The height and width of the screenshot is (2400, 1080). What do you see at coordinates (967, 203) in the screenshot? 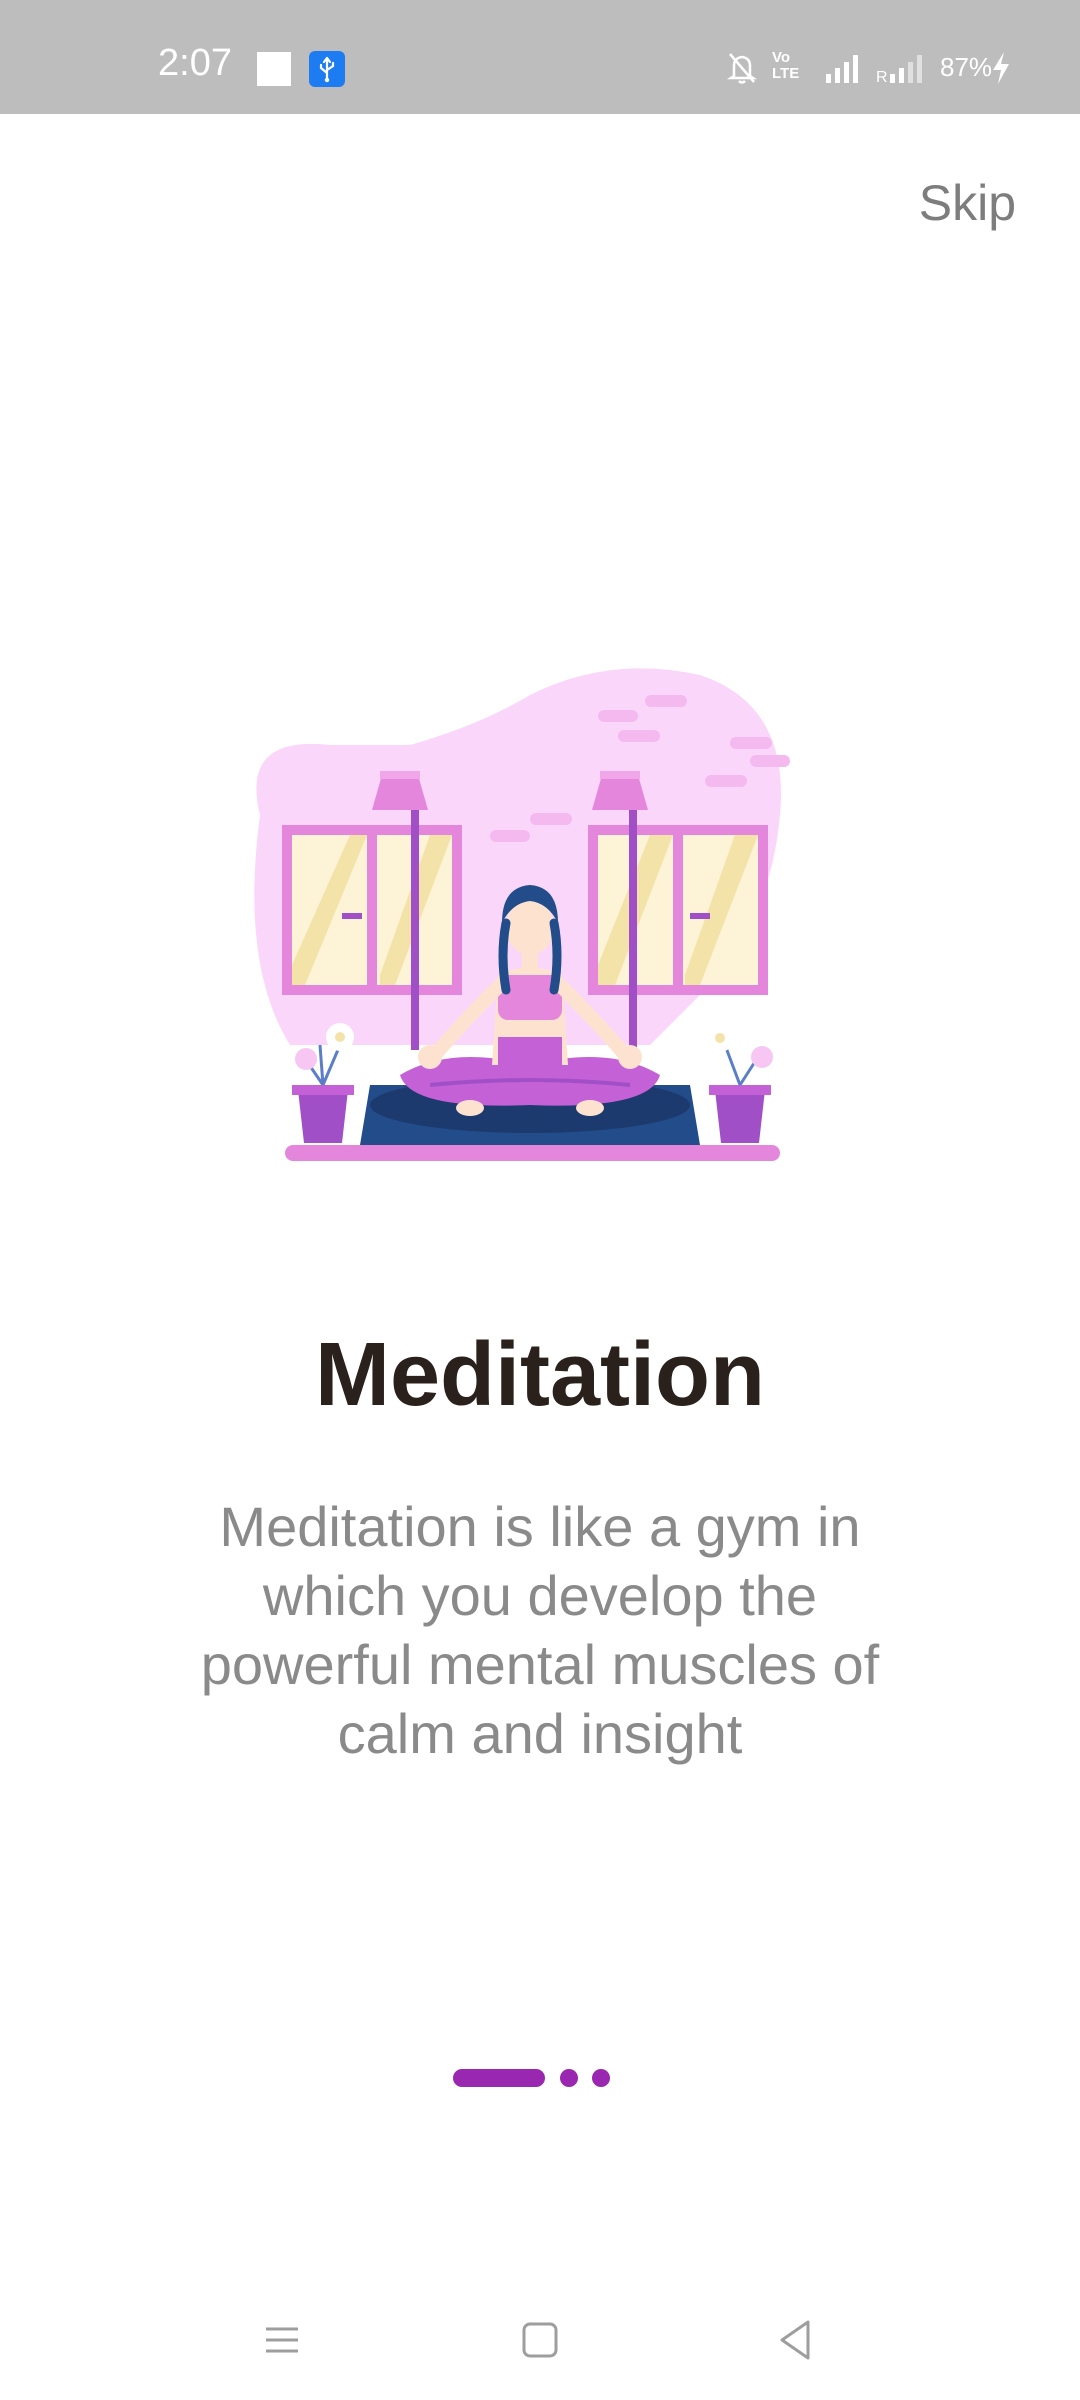
I see `skip-button: Skip` at bounding box center [967, 203].